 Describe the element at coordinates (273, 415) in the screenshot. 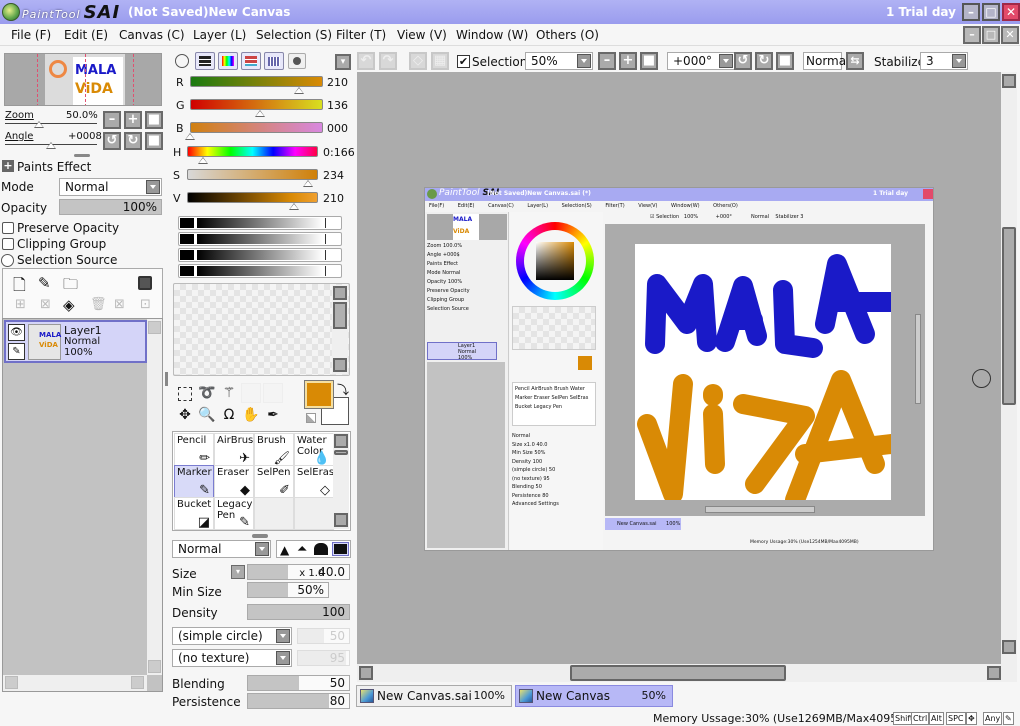

I see `eyedropper-tool: ✒` at that location.